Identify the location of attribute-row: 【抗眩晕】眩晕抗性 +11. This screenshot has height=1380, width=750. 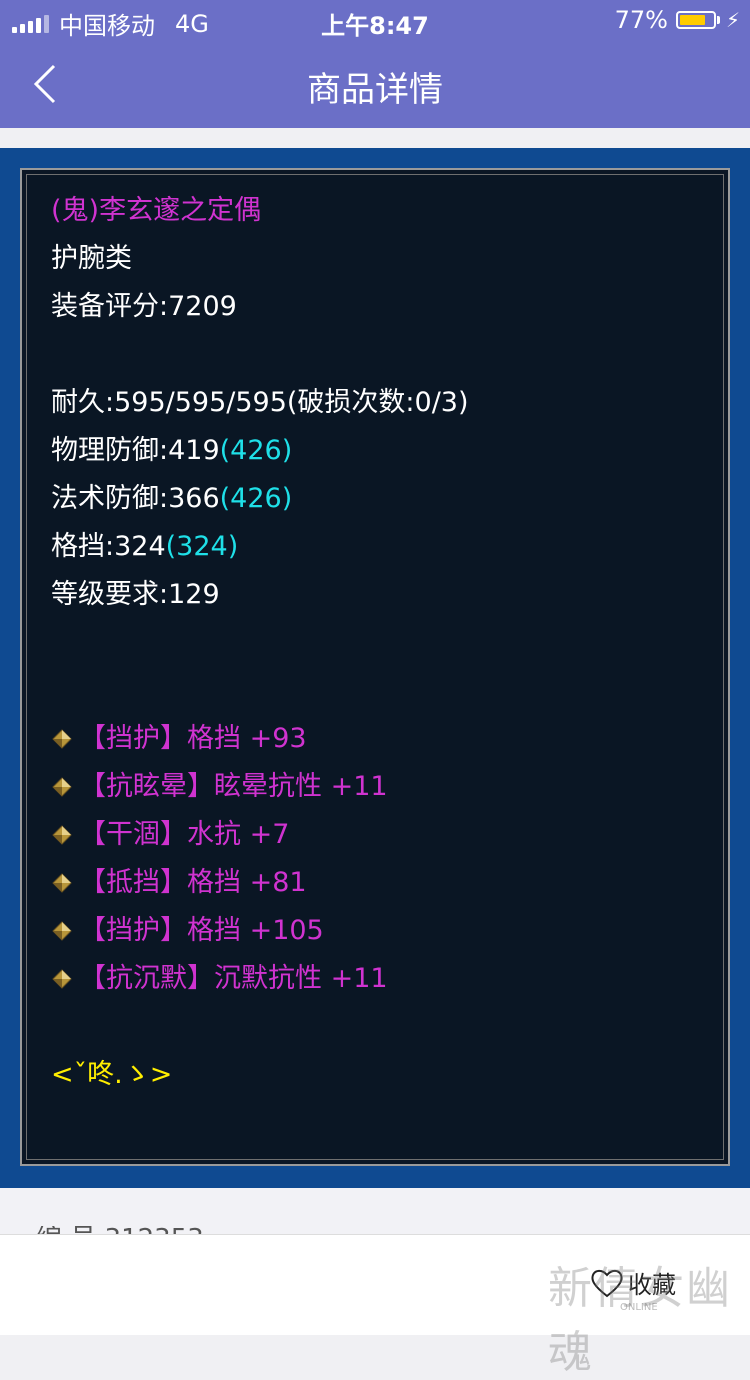
(379, 787).